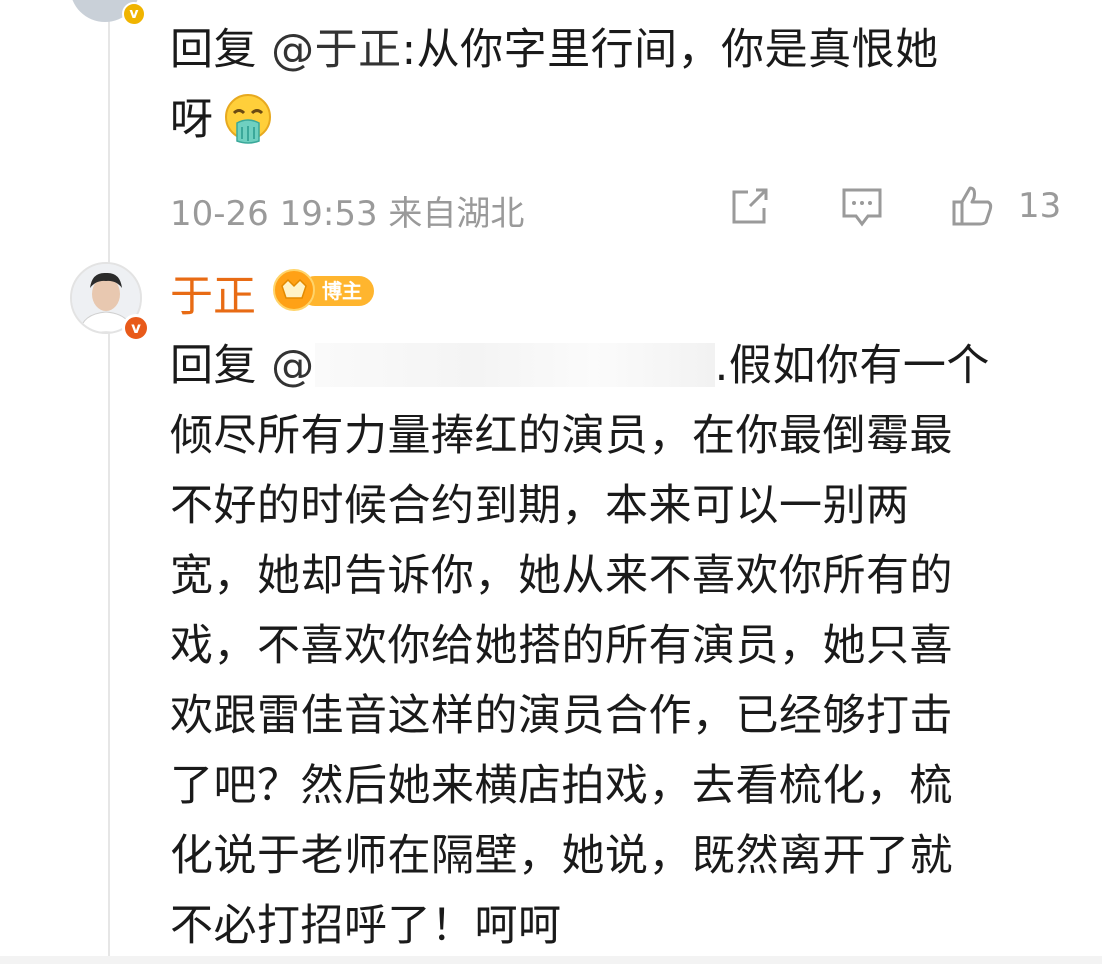 The height and width of the screenshot is (964, 1102). Describe the element at coordinates (620, 208) in the screenshot. I see `comment-meta-row: 10-26 19:53 来自湖北 13` at that location.